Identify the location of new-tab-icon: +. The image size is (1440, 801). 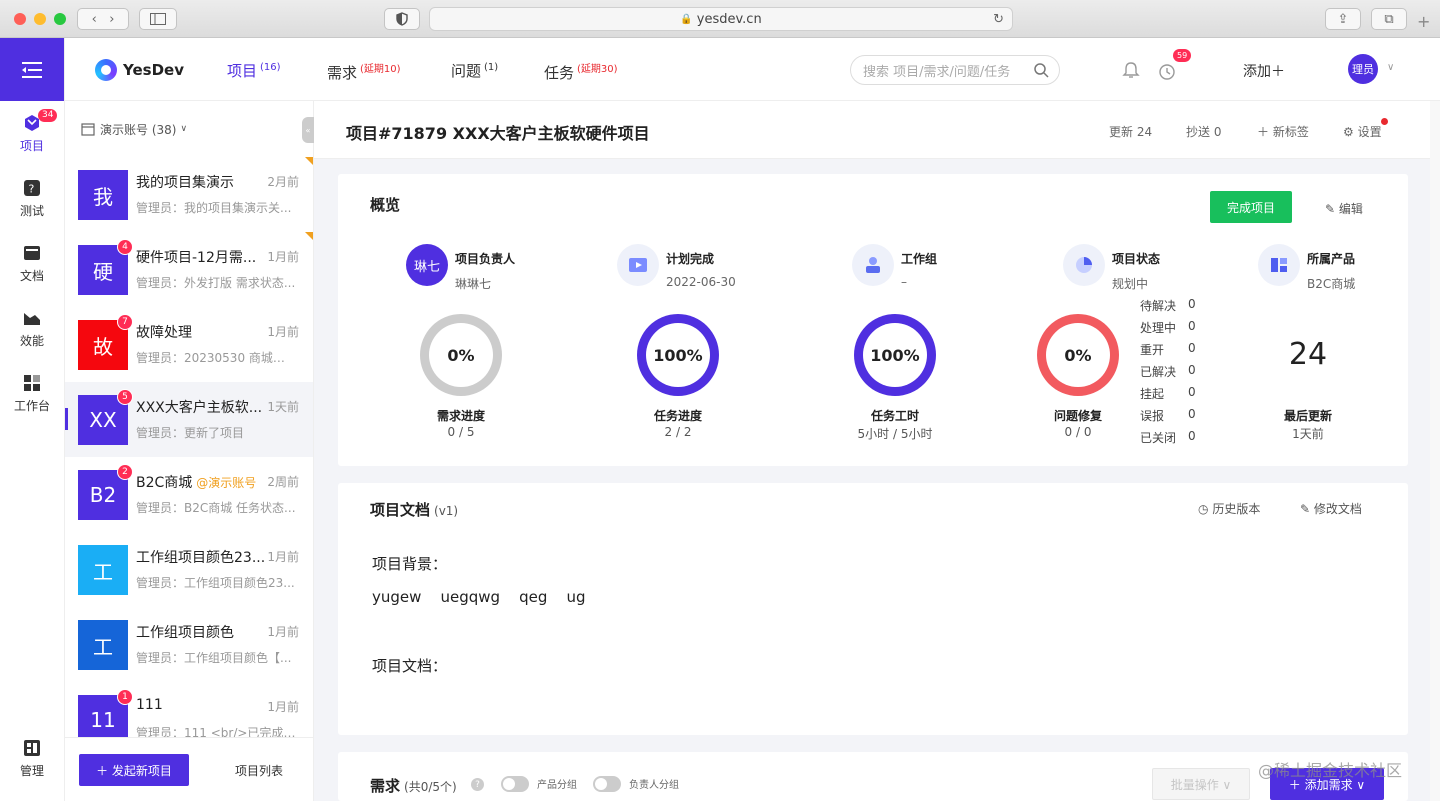
(1423, 21).